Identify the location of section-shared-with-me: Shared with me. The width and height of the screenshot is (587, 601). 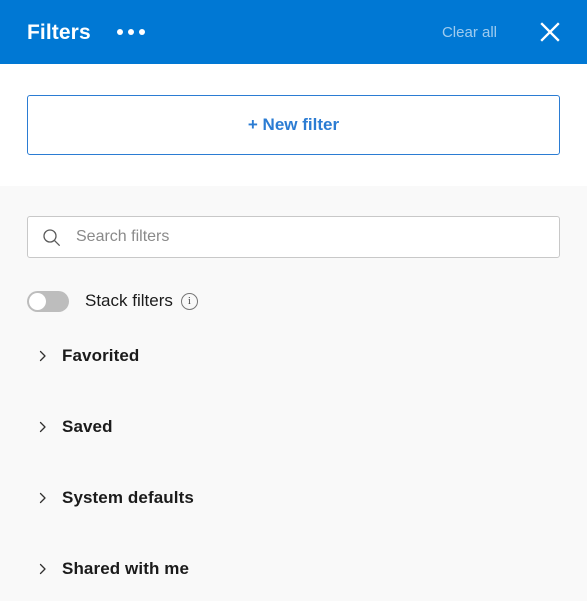
(293, 569).